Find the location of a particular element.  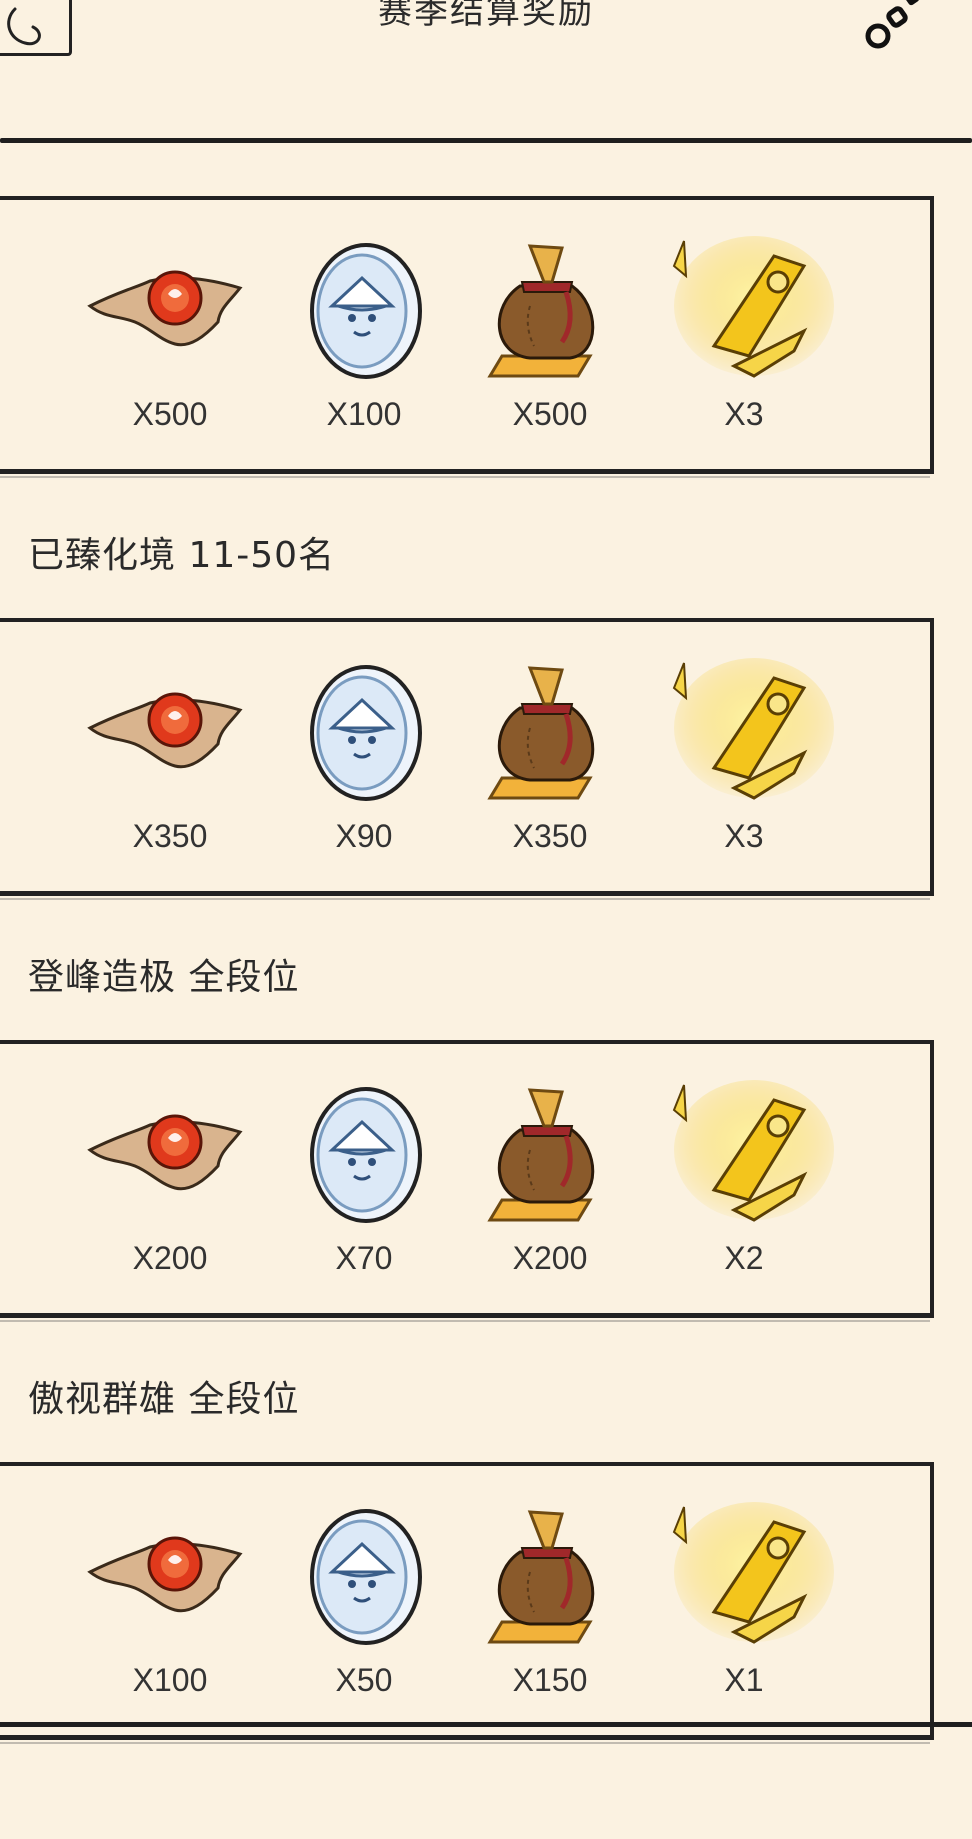

reward-quantity: X50 is located at coordinates (364, 1680).